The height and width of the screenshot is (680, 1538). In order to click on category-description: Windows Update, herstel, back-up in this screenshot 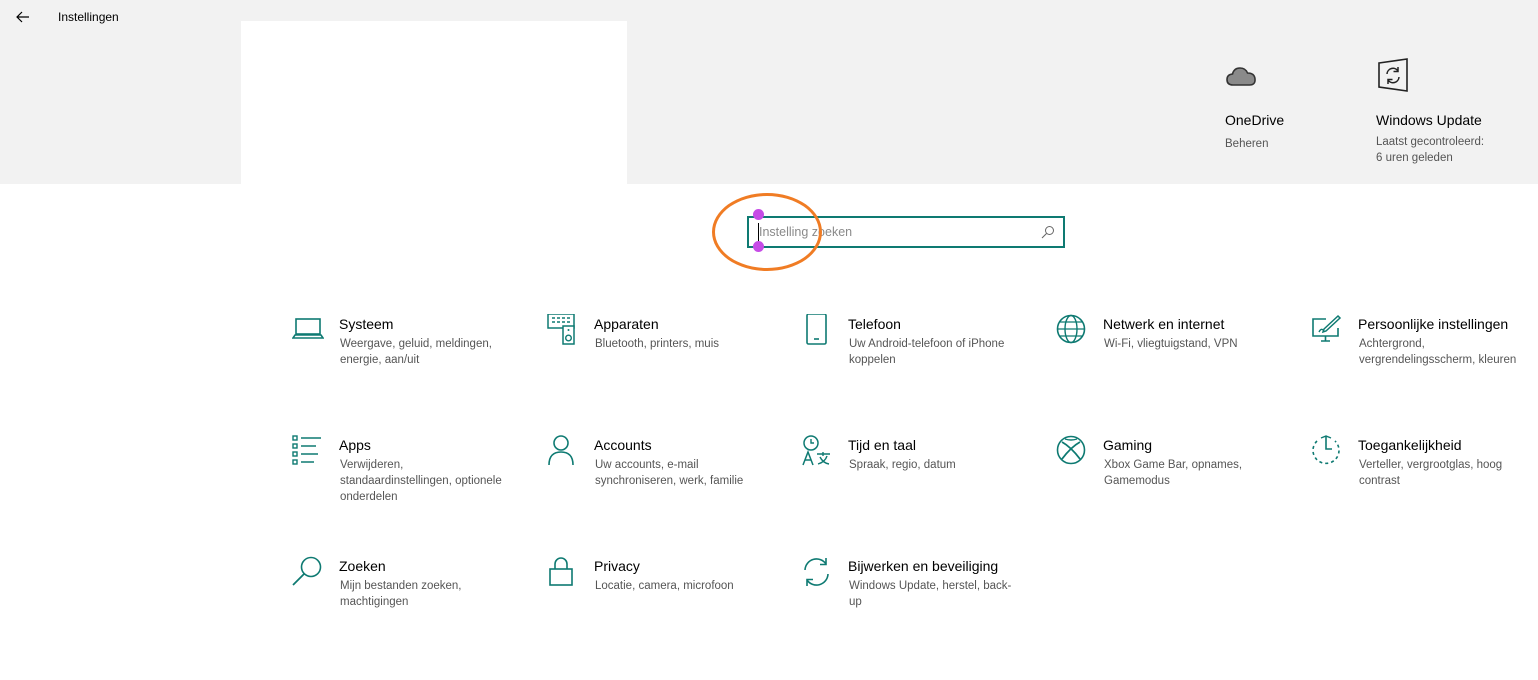, I will do `click(930, 594)`.